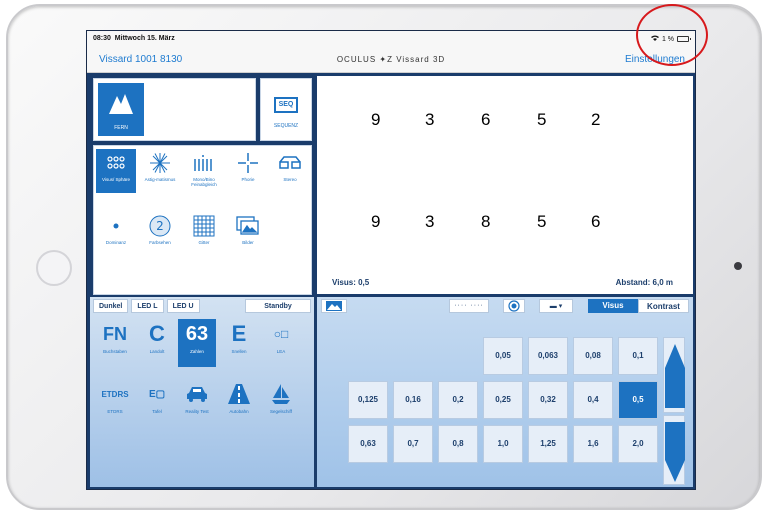 The height and width of the screenshot is (515, 768). I want to click on cross-icon, so click(248, 163).